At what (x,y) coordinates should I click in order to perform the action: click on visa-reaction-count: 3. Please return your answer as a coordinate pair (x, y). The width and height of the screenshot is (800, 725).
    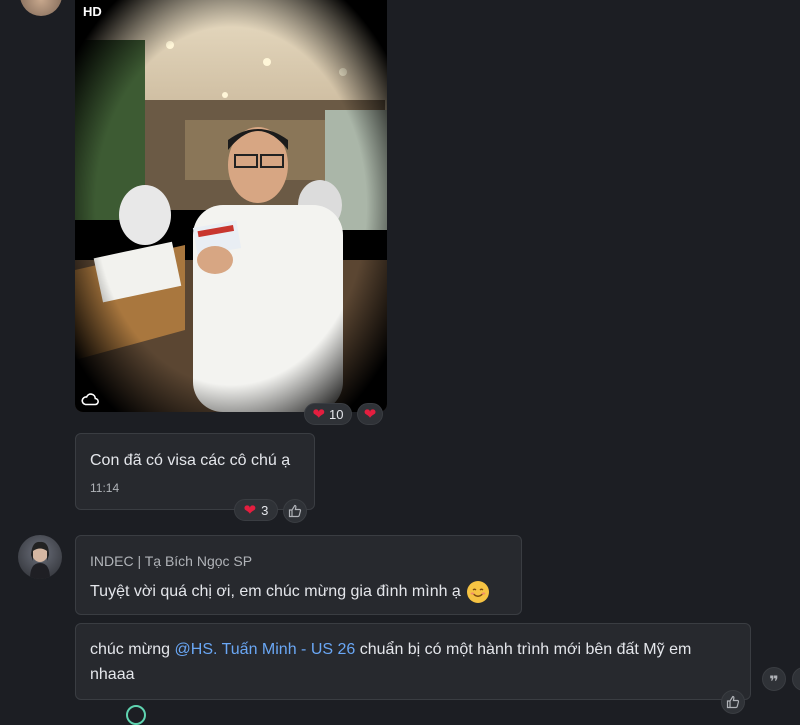
    Looking at the image, I should click on (265, 510).